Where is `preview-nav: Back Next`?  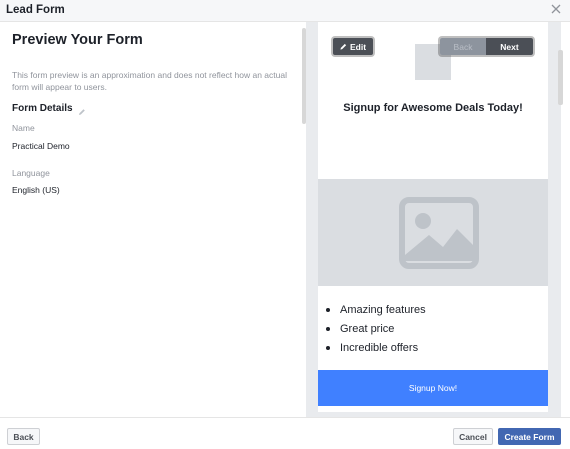 preview-nav: Back Next is located at coordinates (486, 46).